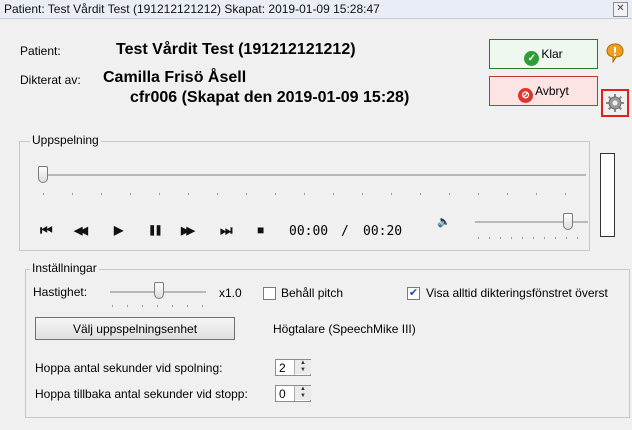 This screenshot has height=430, width=632. What do you see at coordinates (65, 140) in the screenshot?
I see `playback-legend: Uppspelning` at bounding box center [65, 140].